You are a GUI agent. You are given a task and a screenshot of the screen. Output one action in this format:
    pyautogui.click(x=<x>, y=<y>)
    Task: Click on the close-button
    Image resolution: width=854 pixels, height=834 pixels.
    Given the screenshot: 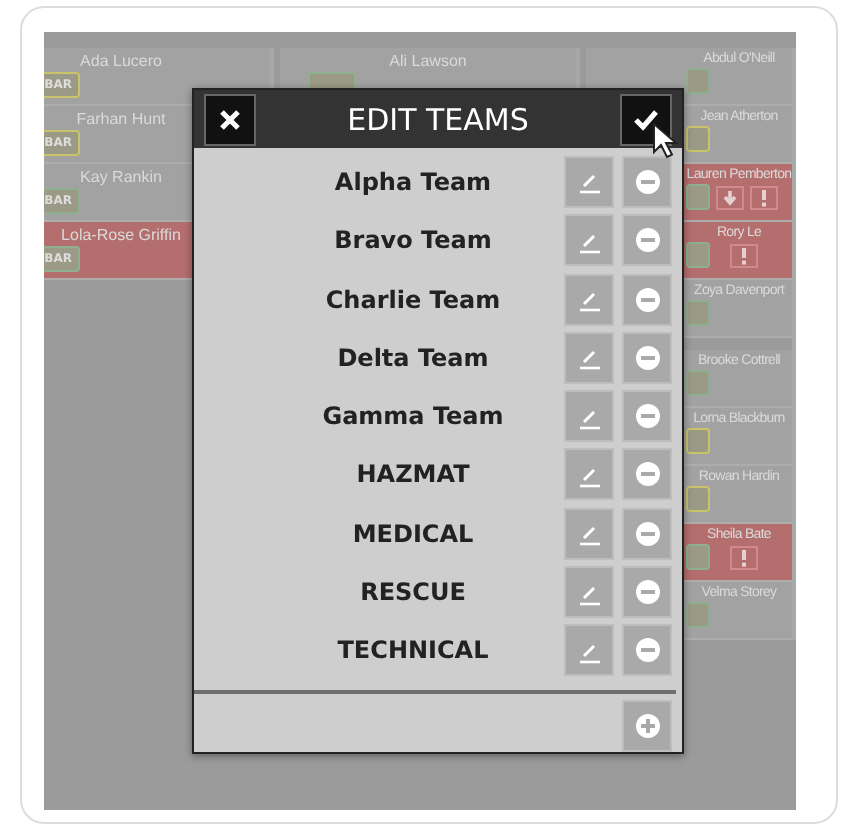 What is the action you would take?
    pyautogui.click(x=230, y=119)
    